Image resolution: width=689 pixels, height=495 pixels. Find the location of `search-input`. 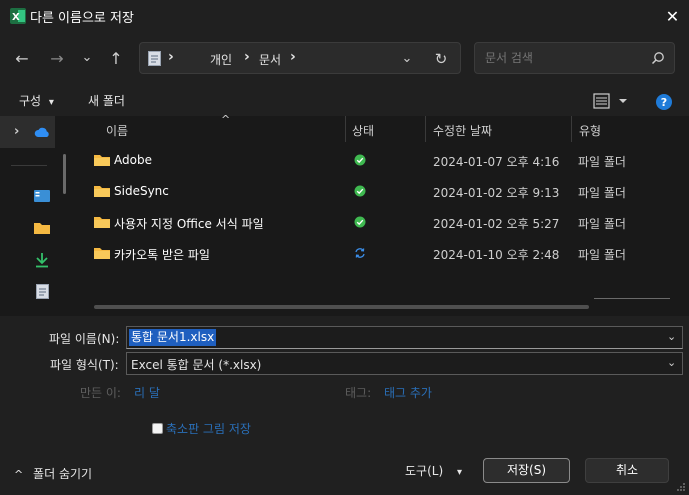

search-input is located at coordinates (565, 58).